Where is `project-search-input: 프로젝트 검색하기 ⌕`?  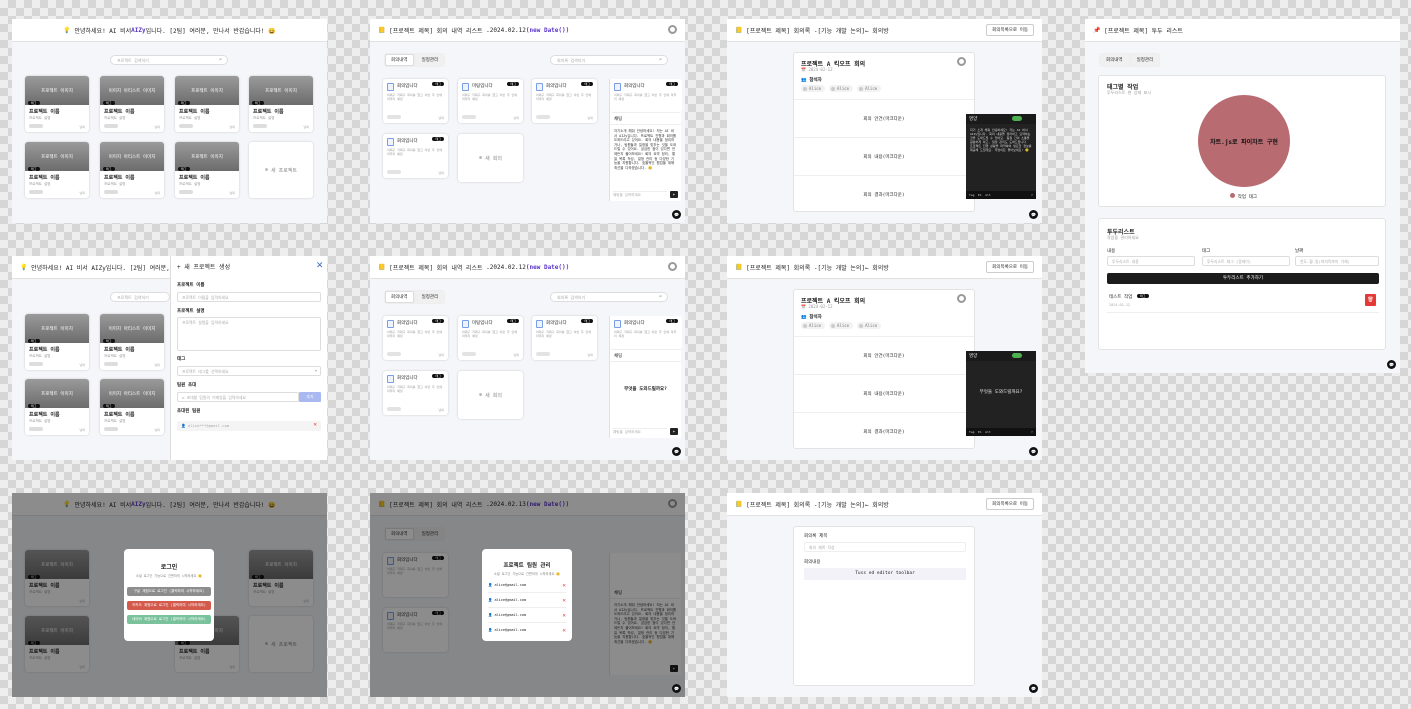 project-search-input: 프로젝트 검색하기 ⌕ is located at coordinates (169, 60).